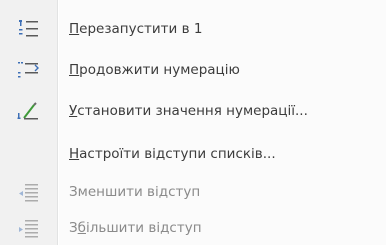 The image size is (386, 246). I want to click on menu-item-continue-numbering: Продовжити нумерацію, so click(193, 70).